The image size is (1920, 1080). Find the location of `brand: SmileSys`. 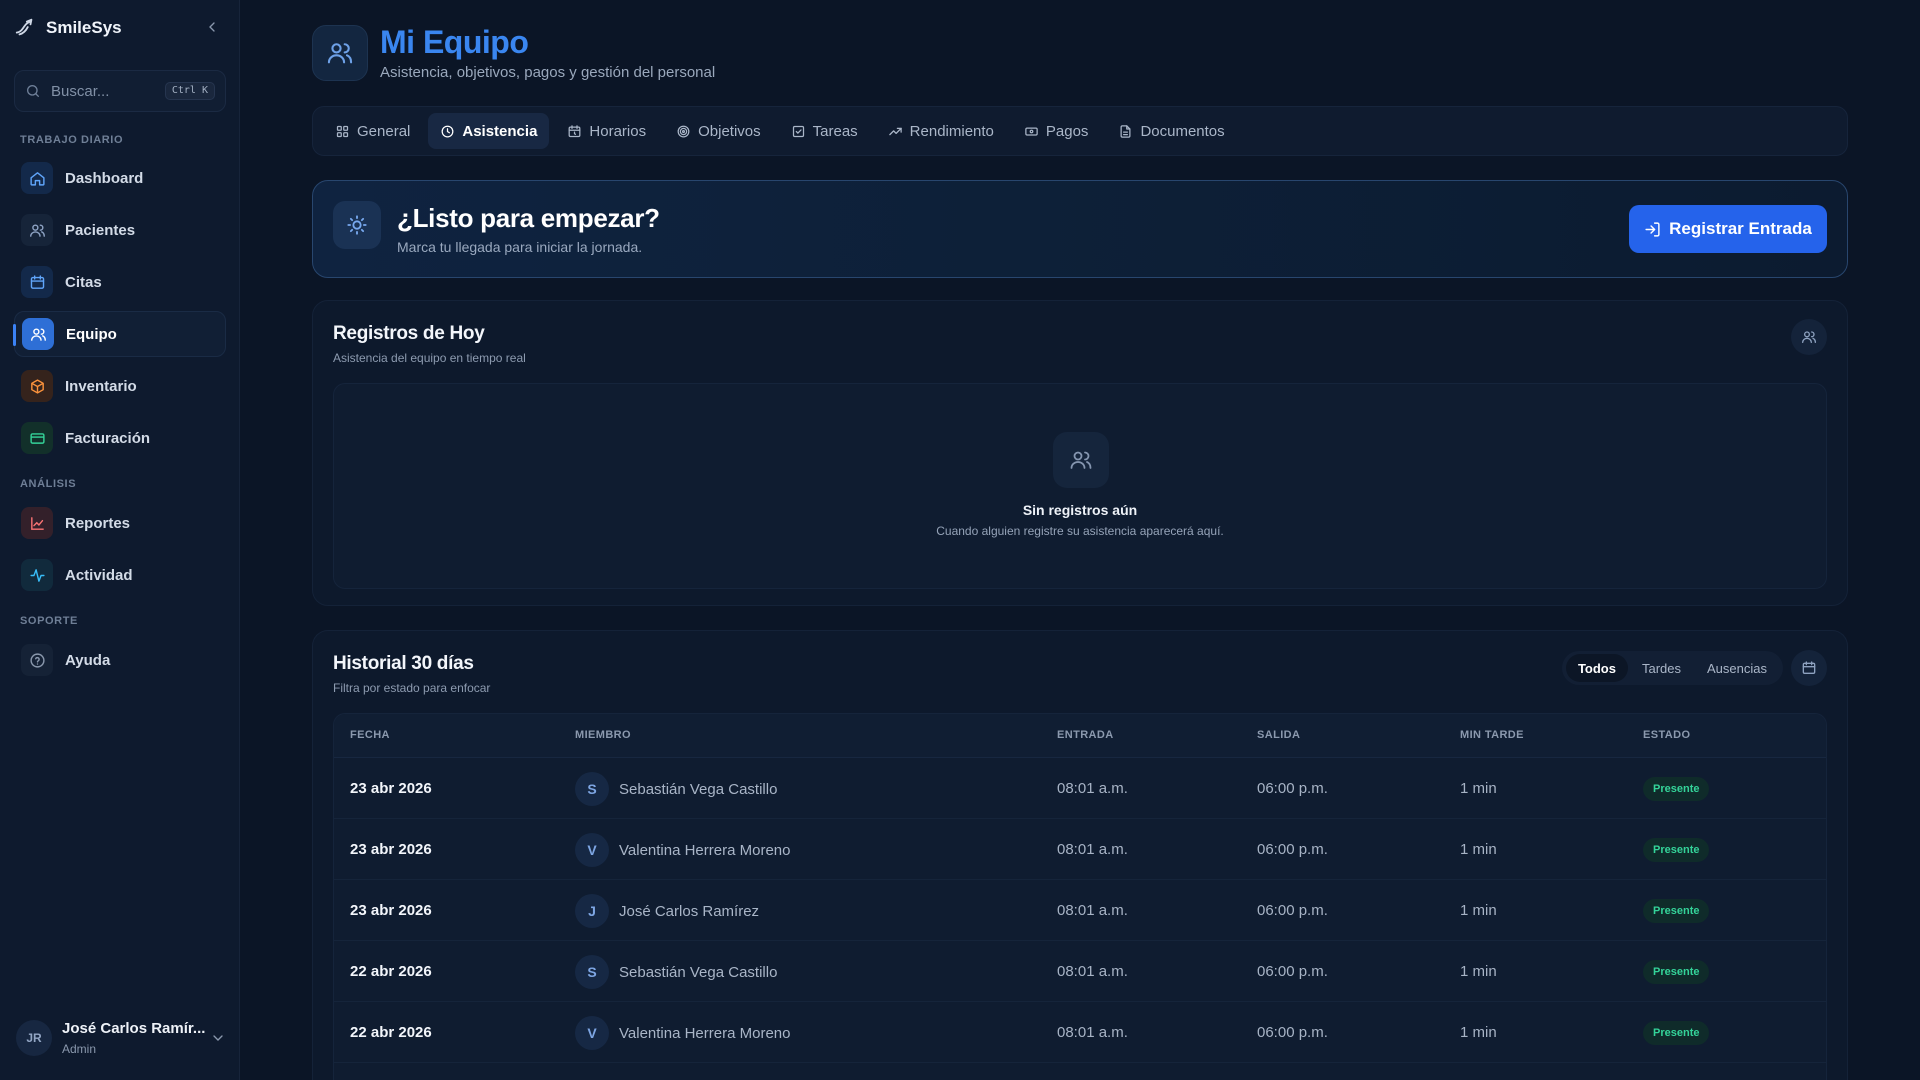

brand: SmileSys is located at coordinates (68, 28).